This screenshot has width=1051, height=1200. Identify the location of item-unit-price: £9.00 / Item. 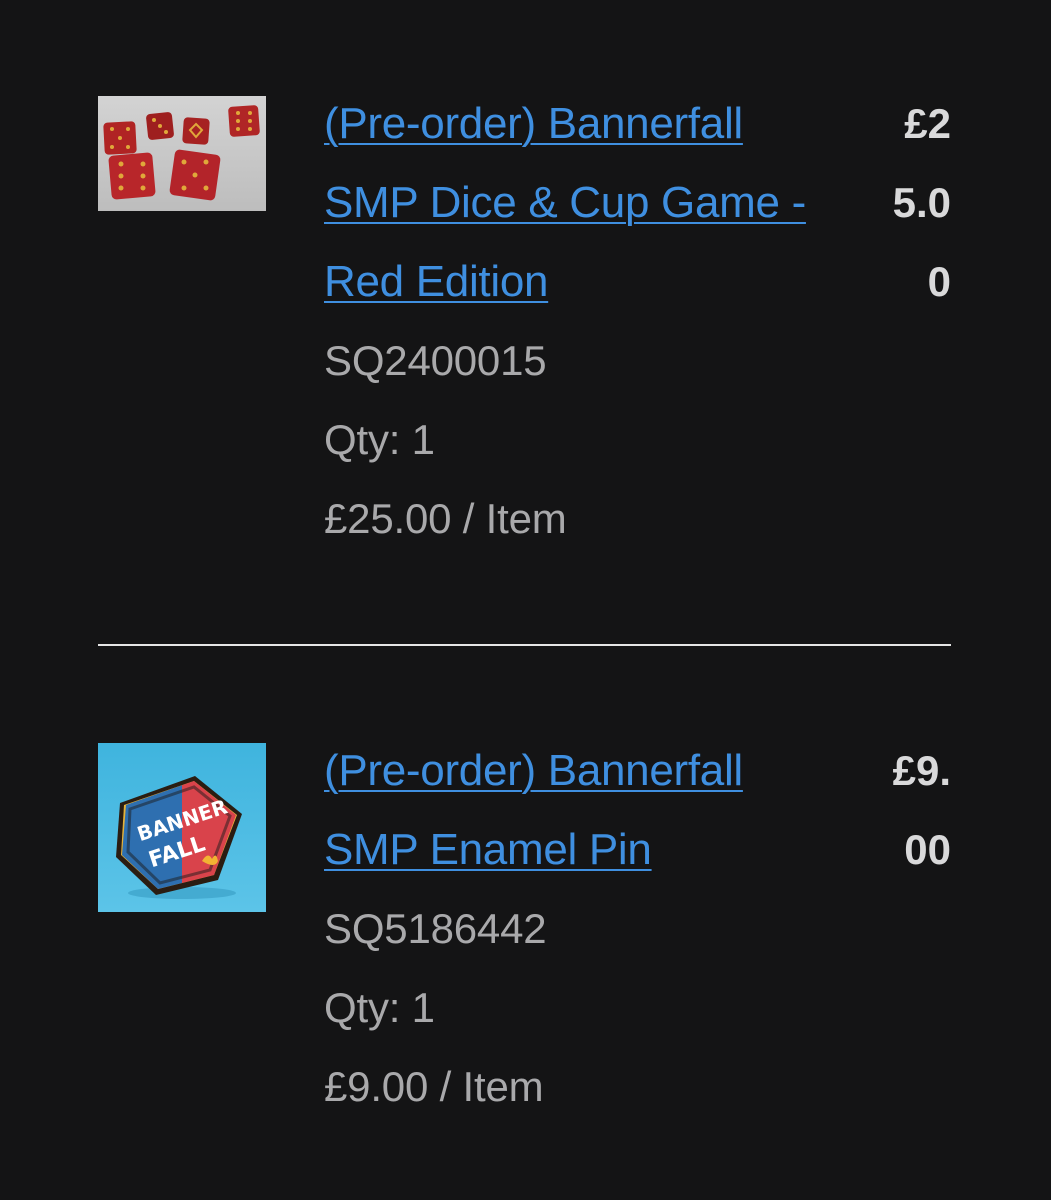
(434, 1086).